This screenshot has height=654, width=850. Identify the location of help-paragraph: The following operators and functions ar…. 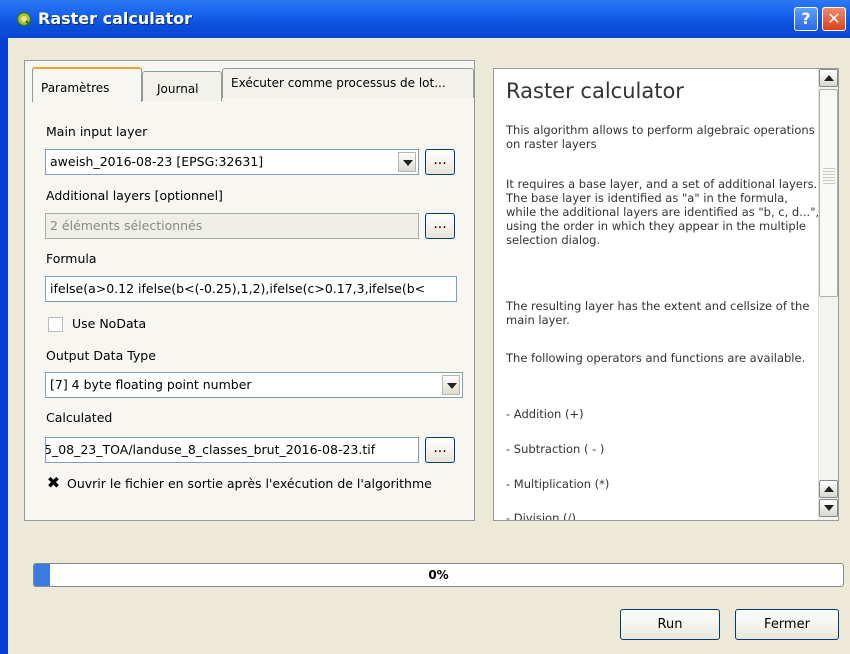
(656, 358).